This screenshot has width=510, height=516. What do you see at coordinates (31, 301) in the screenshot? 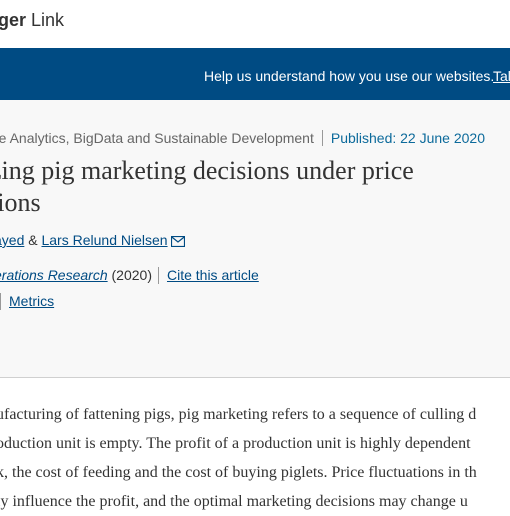
I see `metrics-link: Metrics` at bounding box center [31, 301].